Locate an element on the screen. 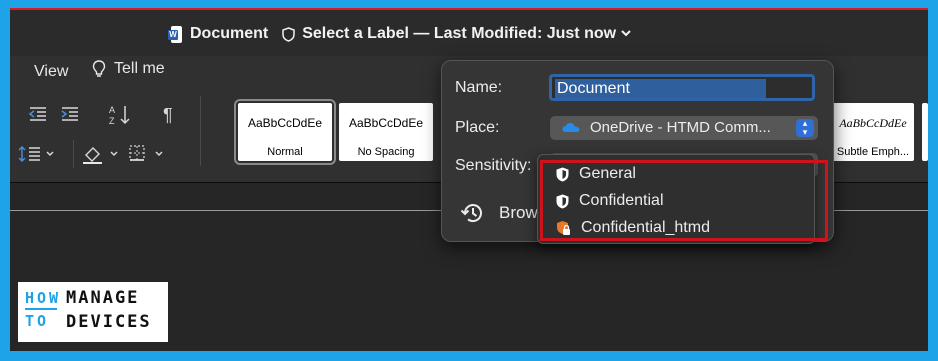  tab-view: View is located at coordinates (51, 72).